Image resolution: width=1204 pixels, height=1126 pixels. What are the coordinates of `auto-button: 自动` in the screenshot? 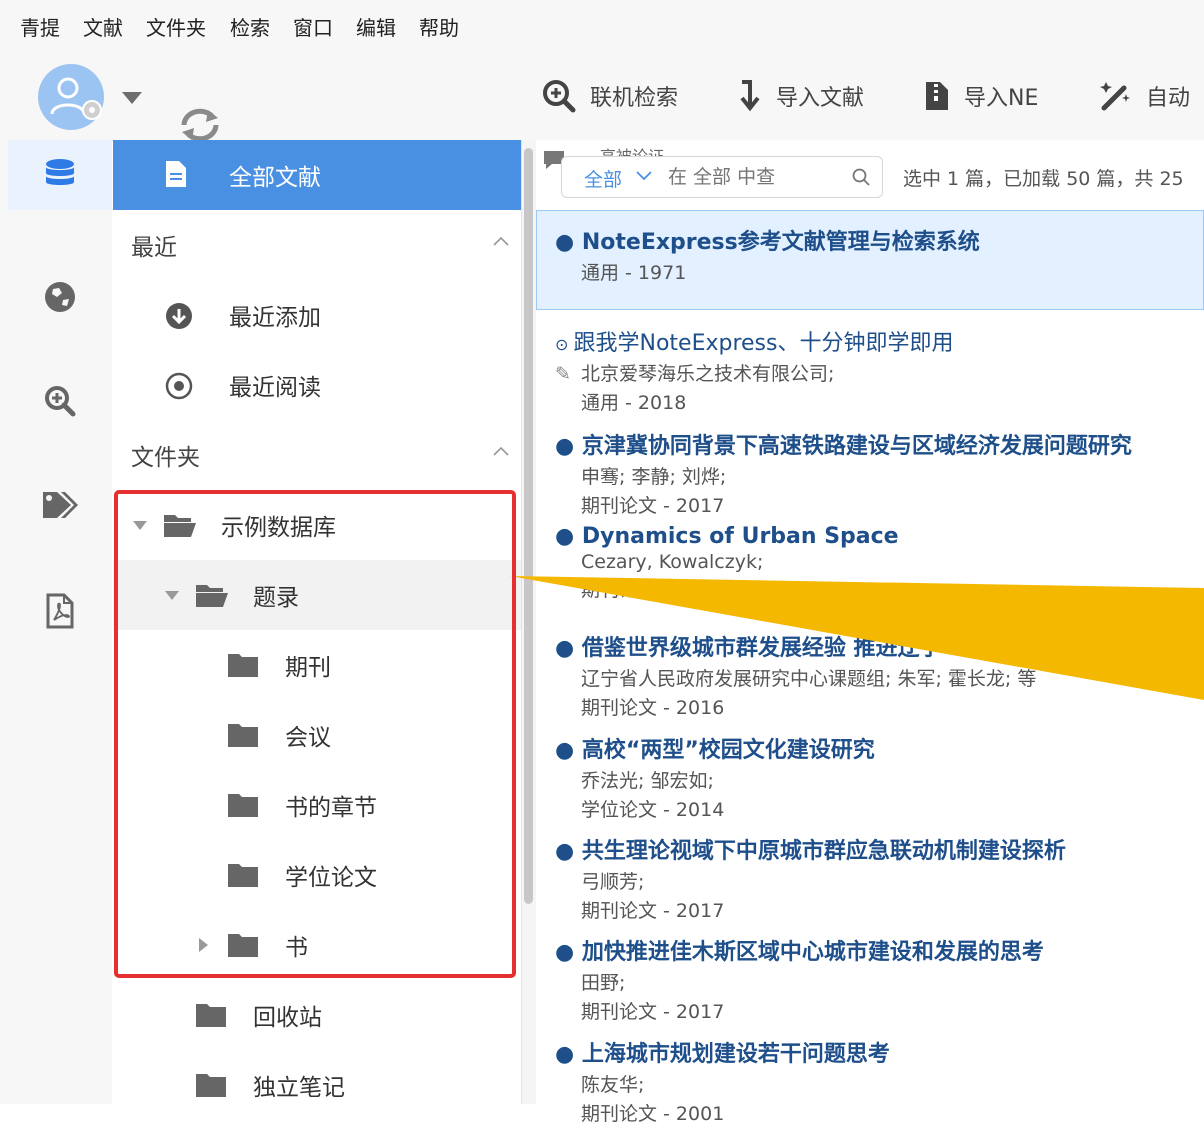 It's located at (1144, 96).